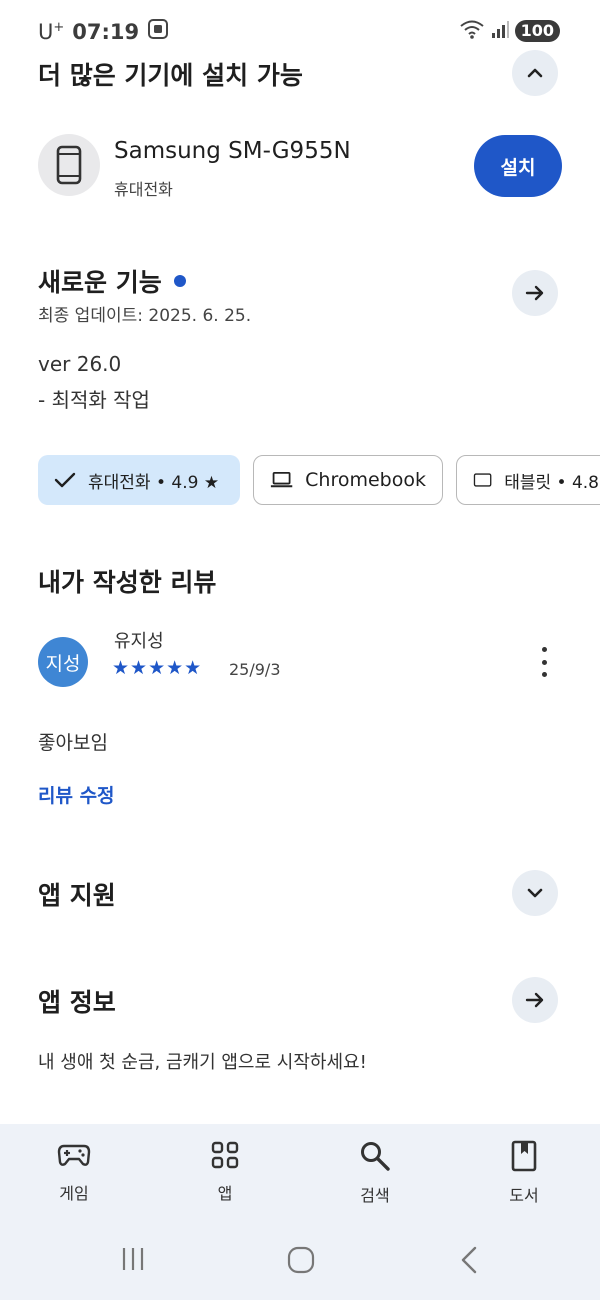  I want to click on nav-apps-label: 앱, so click(225, 1193).